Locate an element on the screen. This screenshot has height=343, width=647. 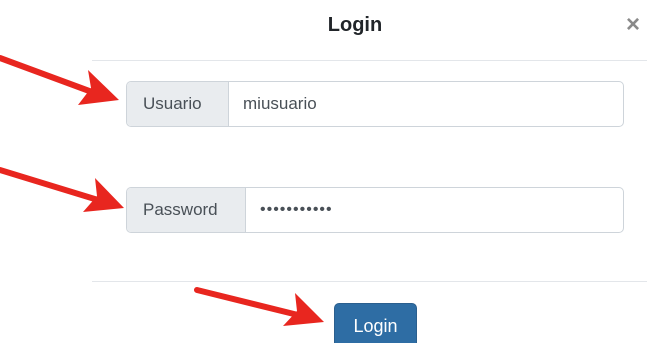
modal-title: Login is located at coordinates (355, 25).